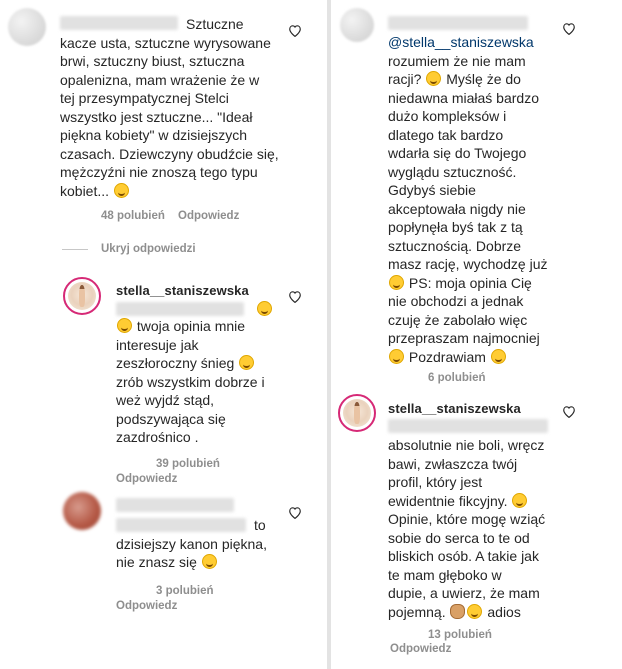 This screenshot has width=622, height=669. I want to click on reply-text-line: to, so click(260, 525).